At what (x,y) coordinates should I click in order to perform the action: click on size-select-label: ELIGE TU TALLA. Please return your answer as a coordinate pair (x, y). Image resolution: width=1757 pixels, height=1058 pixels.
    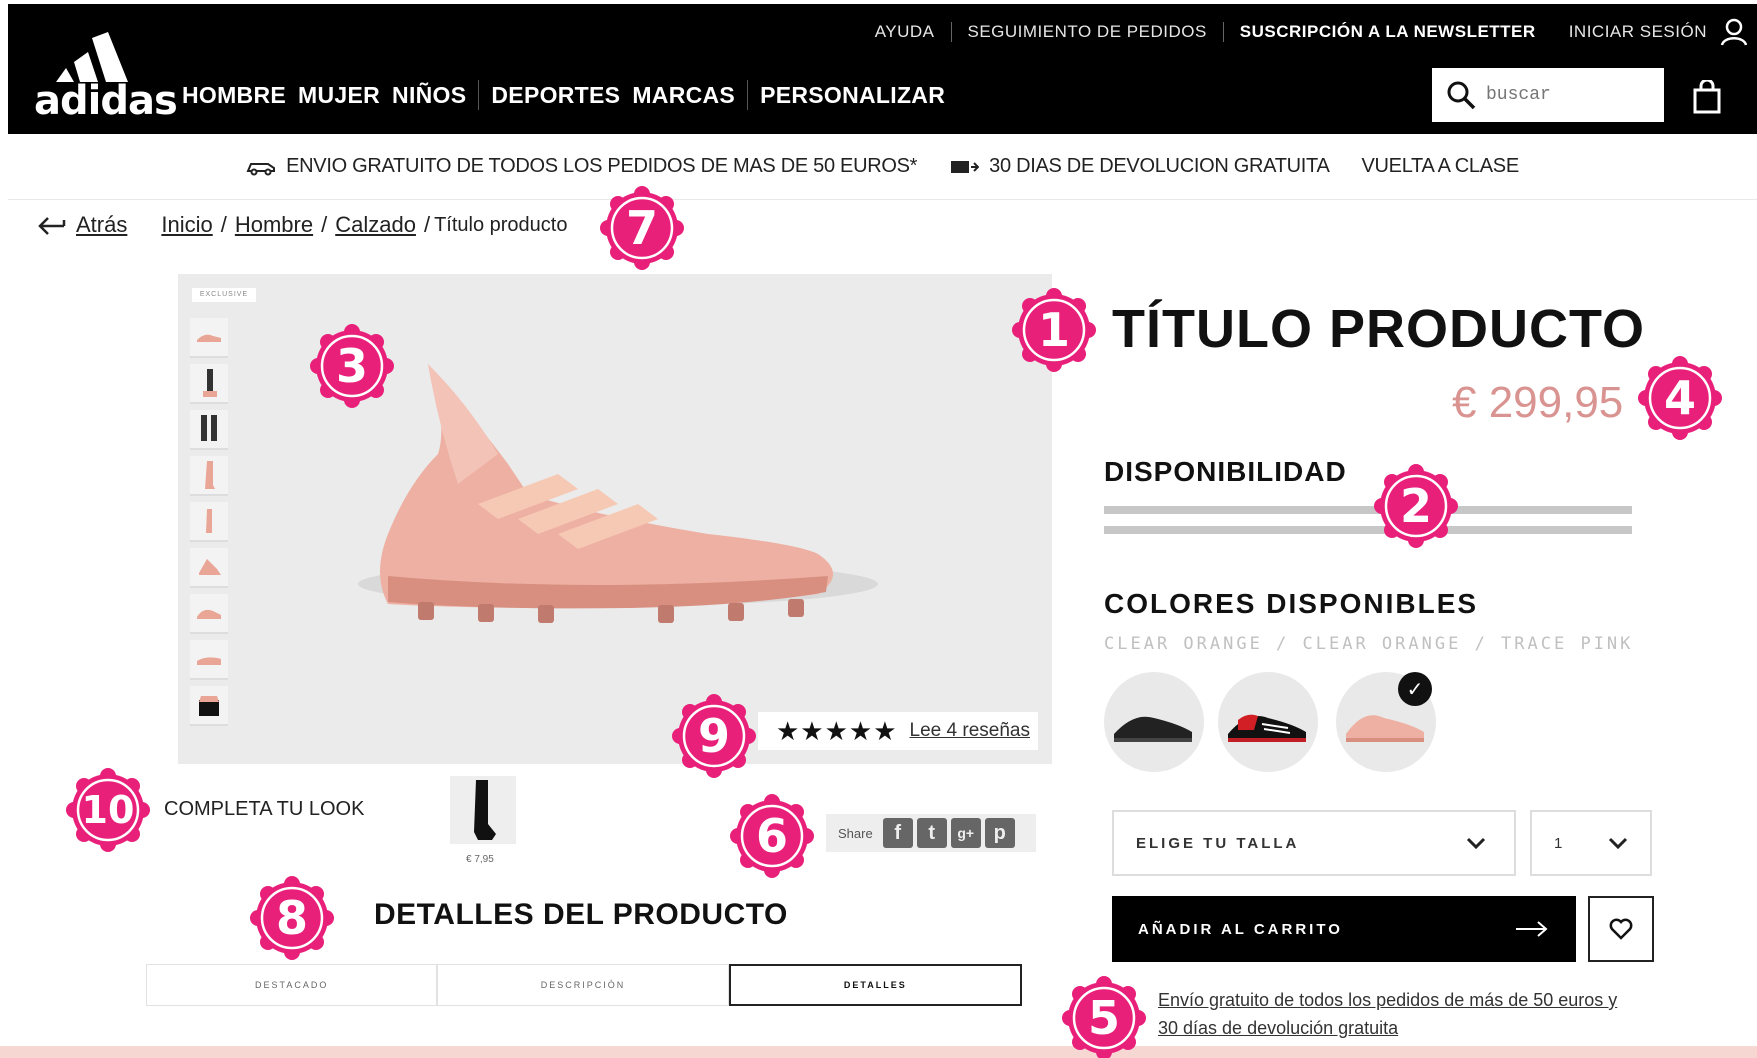
    Looking at the image, I should click on (1218, 843).